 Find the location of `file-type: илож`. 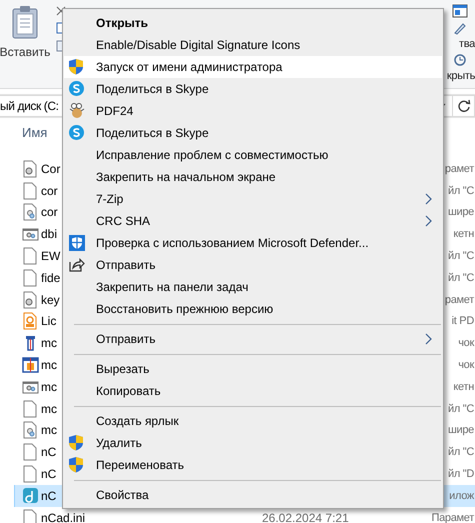

file-type: илож is located at coordinates (462, 496).